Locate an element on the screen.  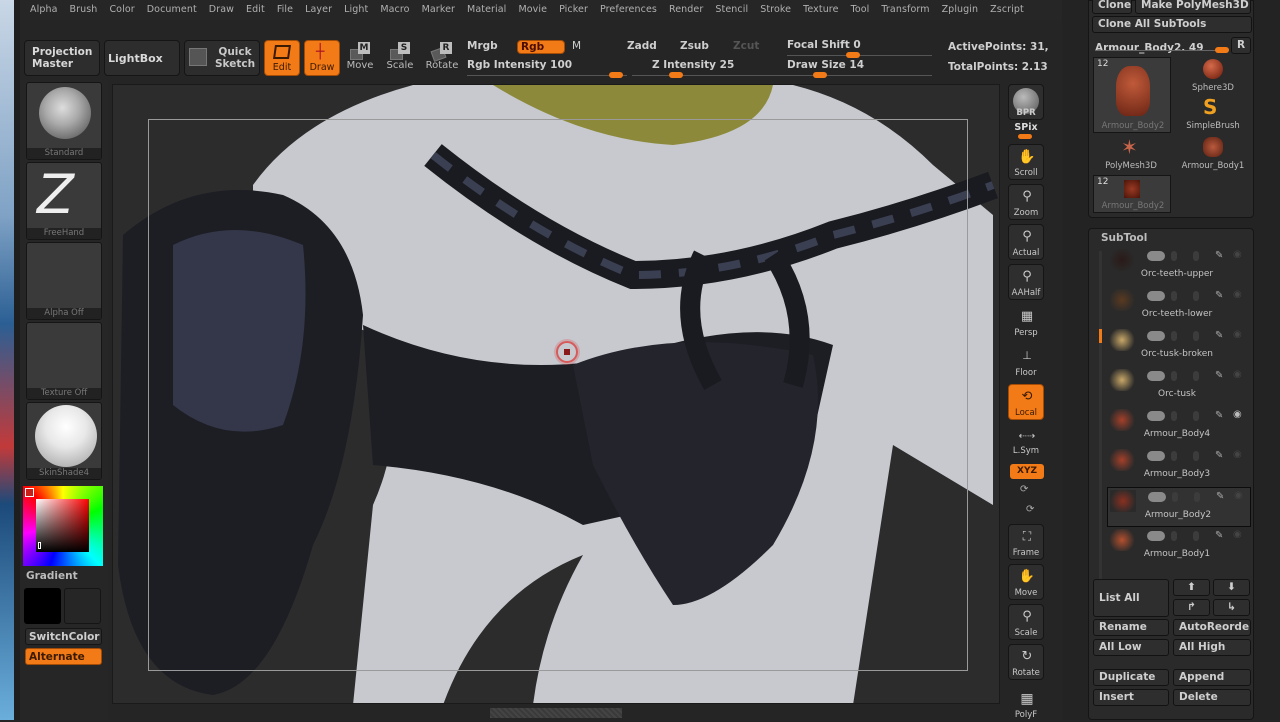
menu-tool: Tool is located at coordinates (860, 10).